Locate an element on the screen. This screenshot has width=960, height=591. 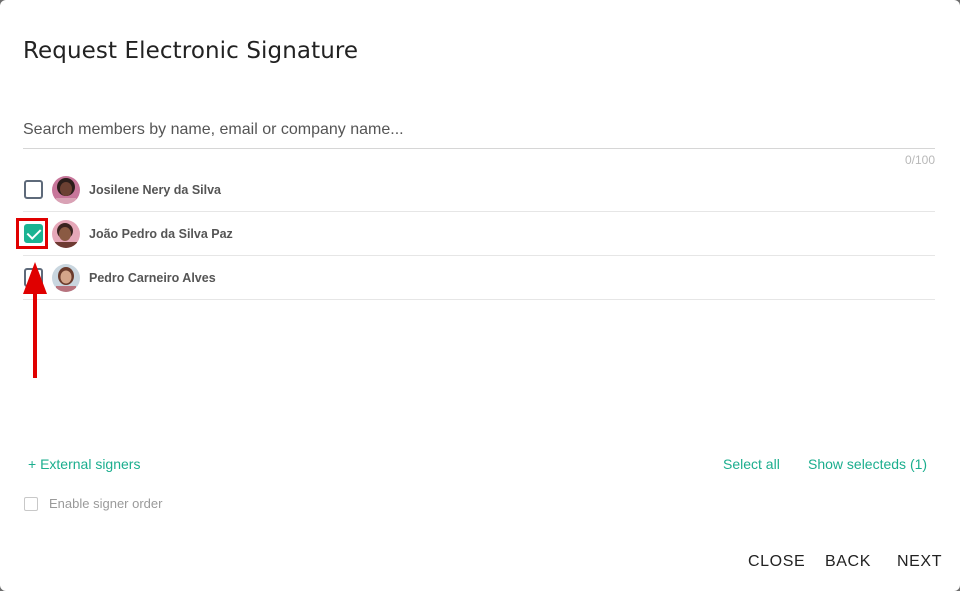
member-checkbox is located at coordinates (33, 189).